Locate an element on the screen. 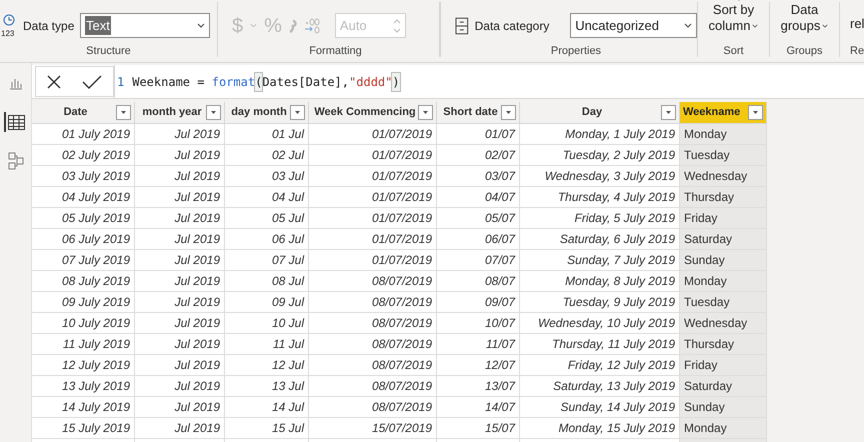  table-cell: 14/07 is located at coordinates (478, 407).